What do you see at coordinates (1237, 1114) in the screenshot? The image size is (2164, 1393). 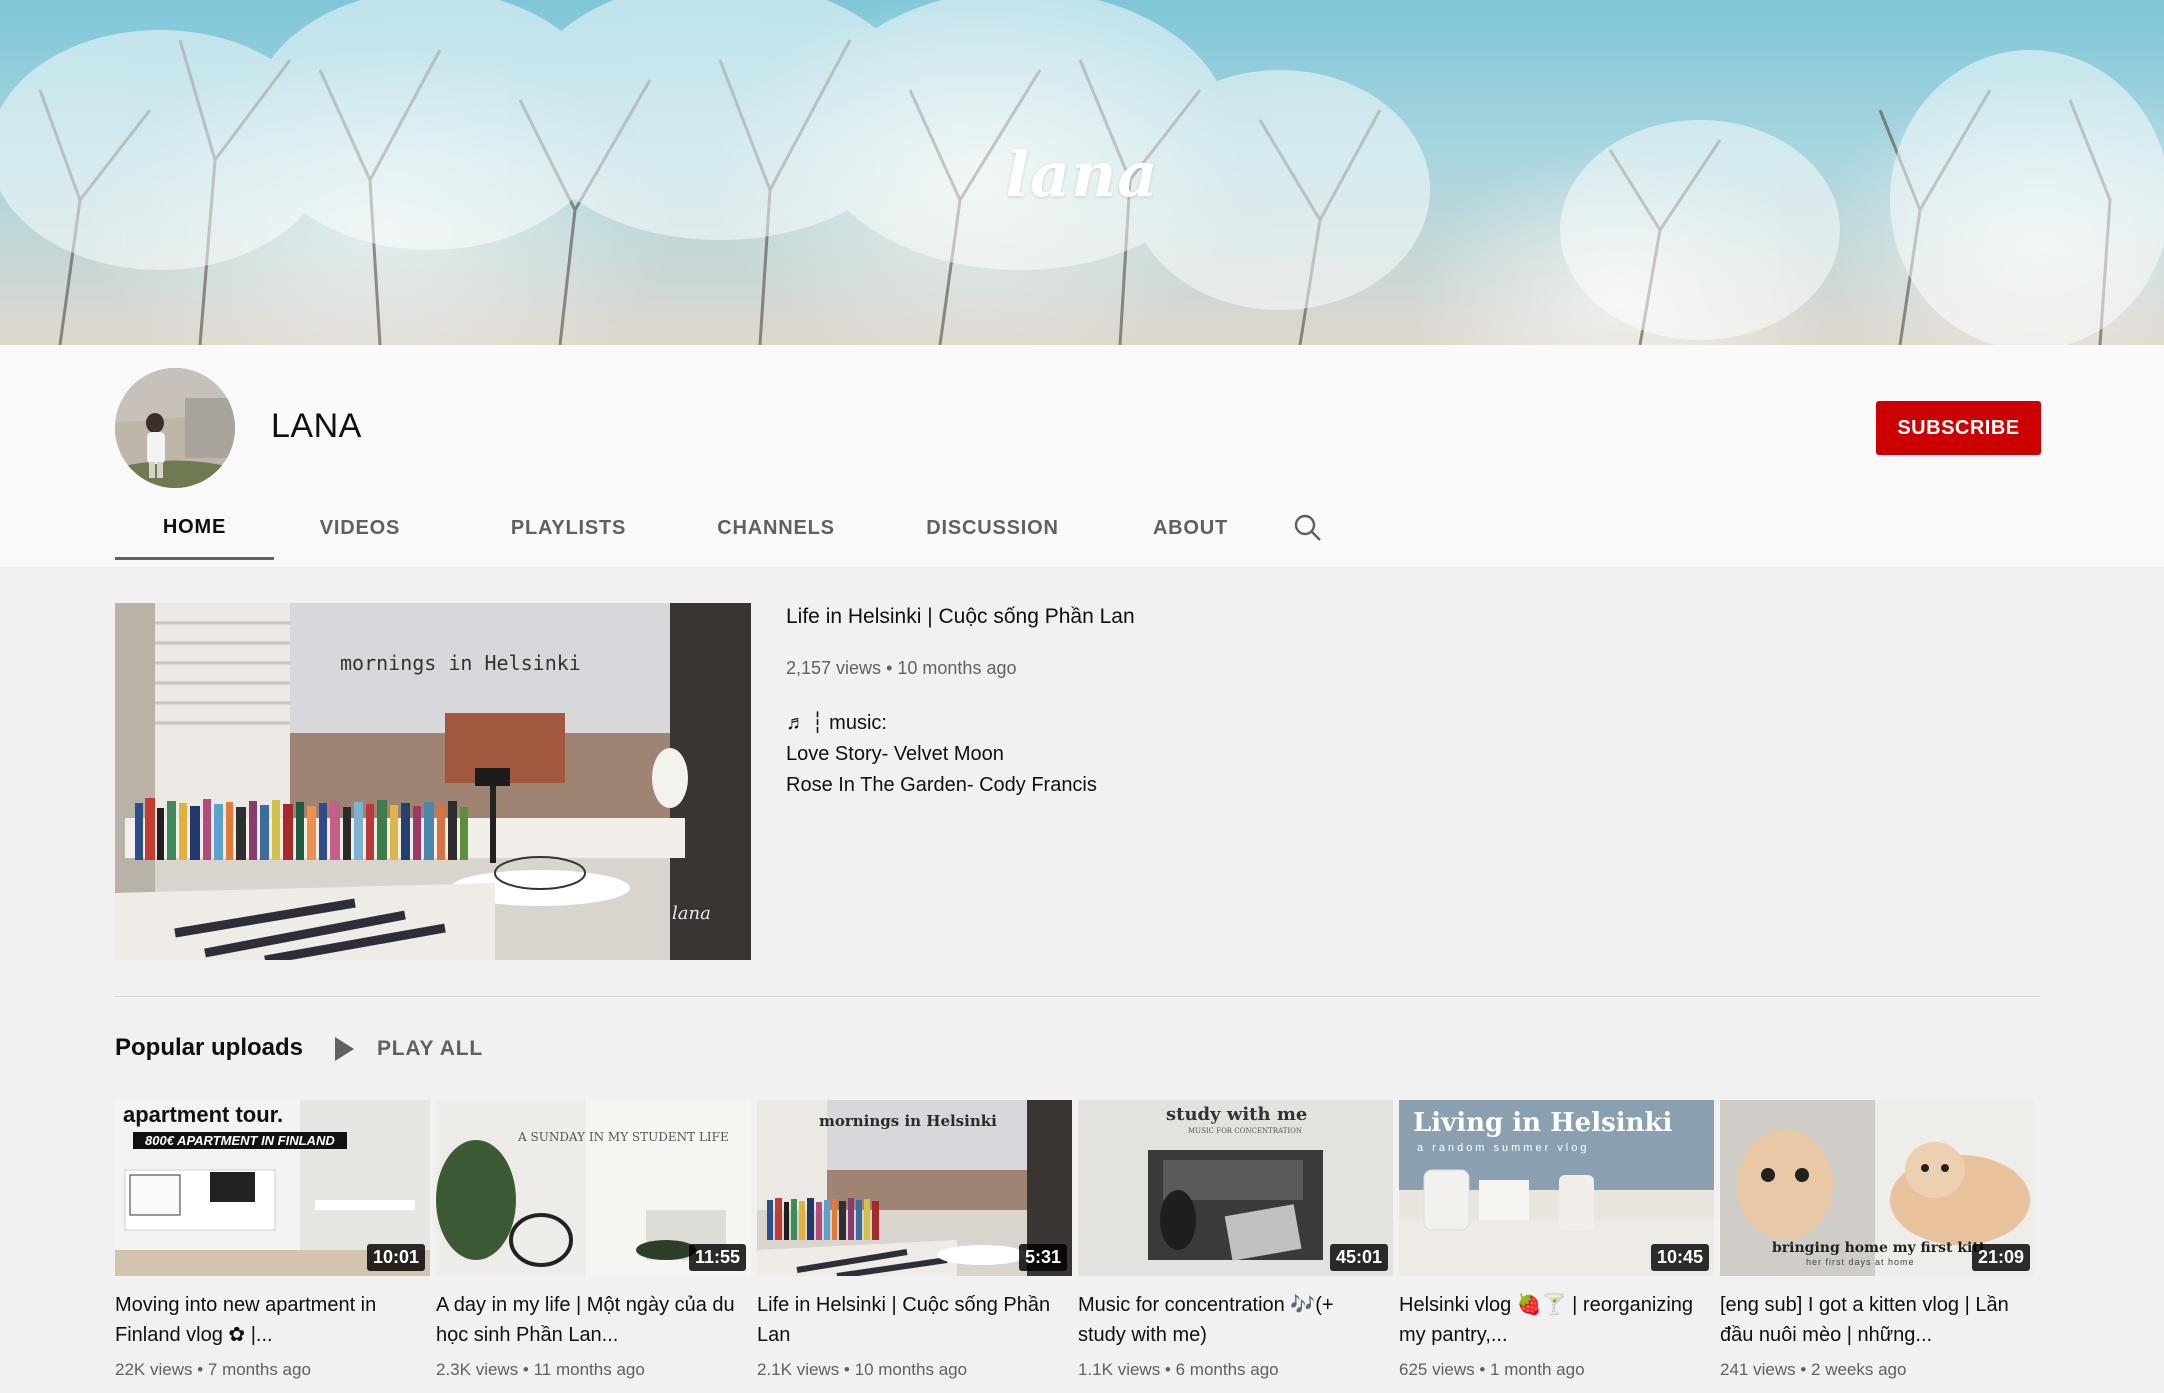 I see `thumb-caption: study with me` at bounding box center [1237, 1114].